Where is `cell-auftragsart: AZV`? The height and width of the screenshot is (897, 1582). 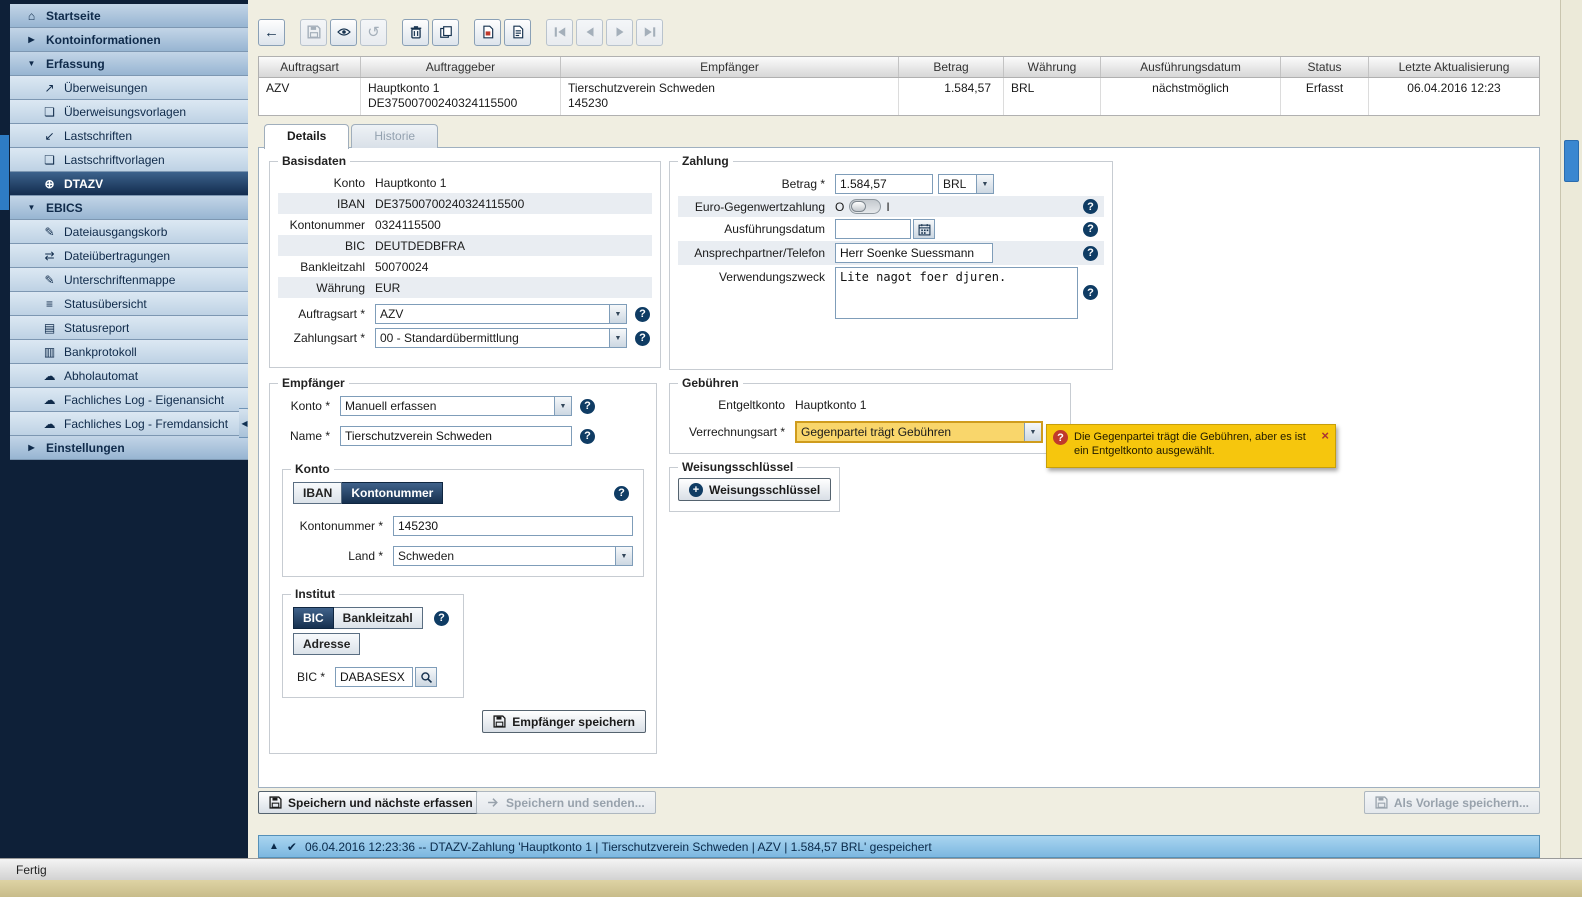 cell-auftragsart: AZV is located at coordinates (310, 96).